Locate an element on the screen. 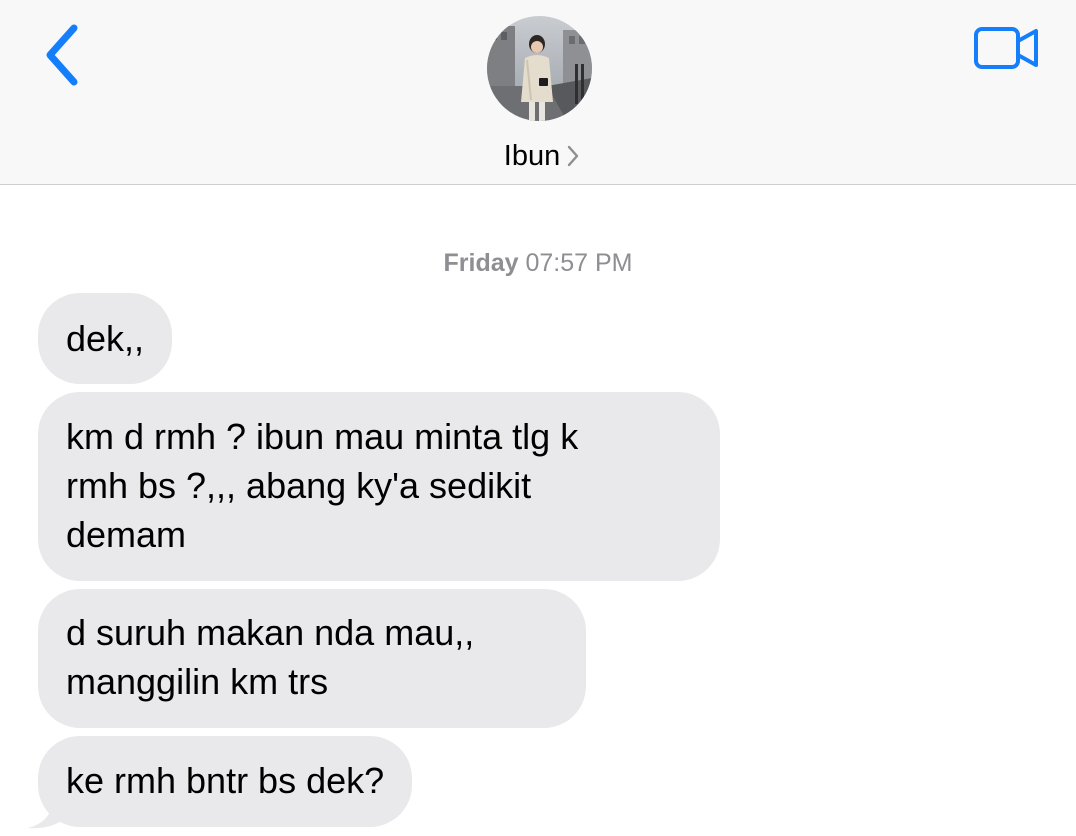 This screenshot has width=1076, height=836. video-camera-icon is located at coordinates (1006, 48).